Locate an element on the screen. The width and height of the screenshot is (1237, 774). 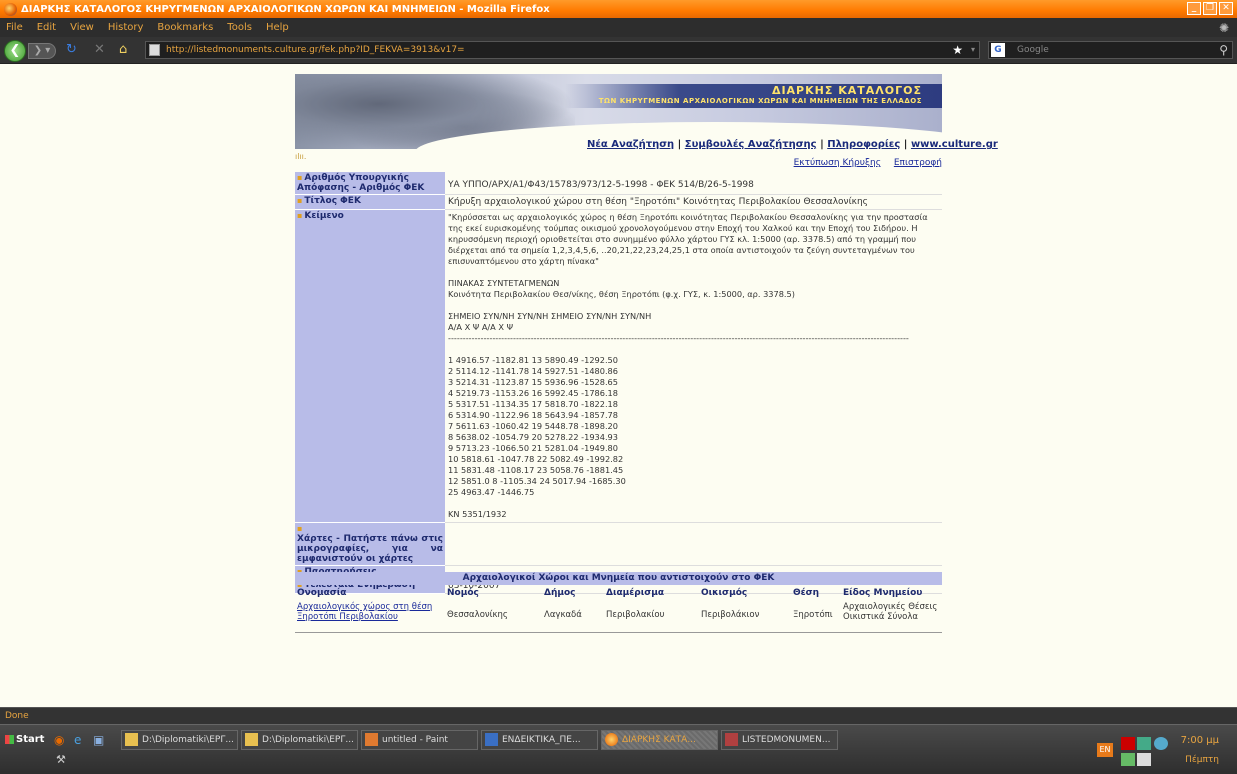
task-paint: untitled - Paint is located at coordinates (419, 740).